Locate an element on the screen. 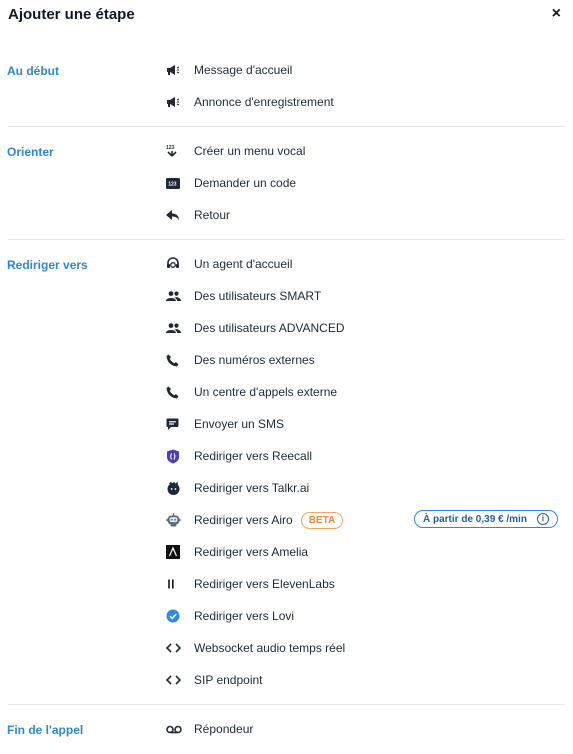 The image size is (573, 754). amelia-logo-icon is located at coordinates (175, 552).